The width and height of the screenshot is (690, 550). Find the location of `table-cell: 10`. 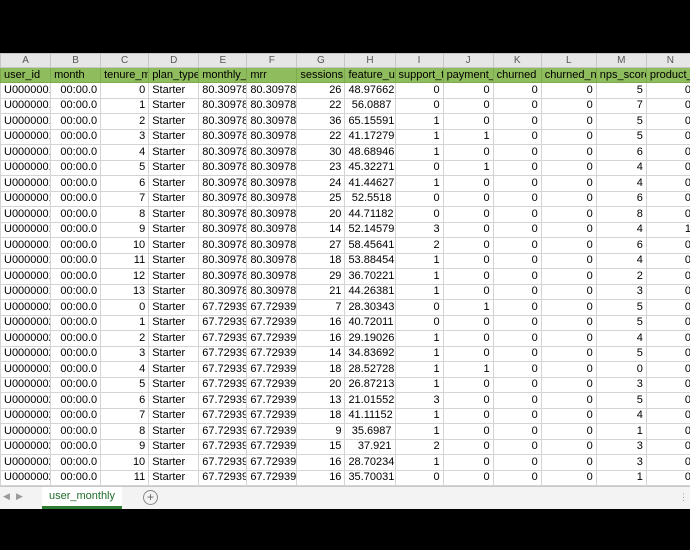

table-cell: 10 is located at coordinates (125, 462).